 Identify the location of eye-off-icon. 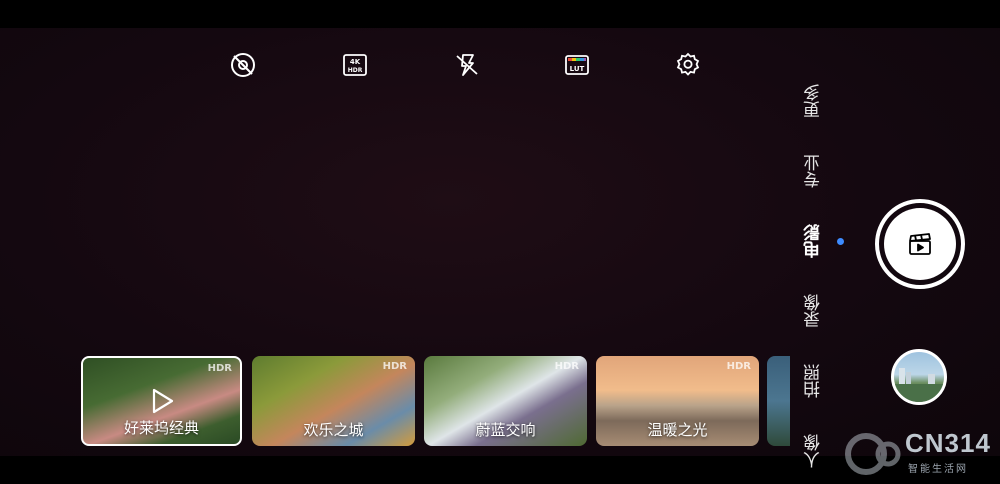
(243, 65).